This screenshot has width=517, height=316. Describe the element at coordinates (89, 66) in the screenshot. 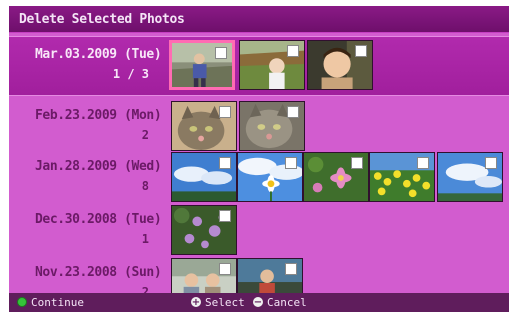

I see `date-label-group: Mar.03.2009 (Tue) 1 / 3` at that location.